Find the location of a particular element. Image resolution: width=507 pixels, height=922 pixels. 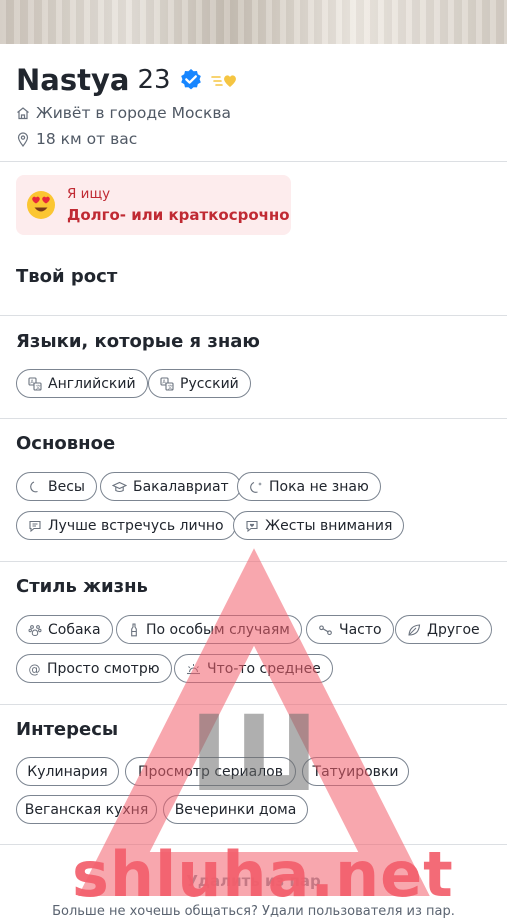

profile-name: Nastya is located at coordinates (73, 80).